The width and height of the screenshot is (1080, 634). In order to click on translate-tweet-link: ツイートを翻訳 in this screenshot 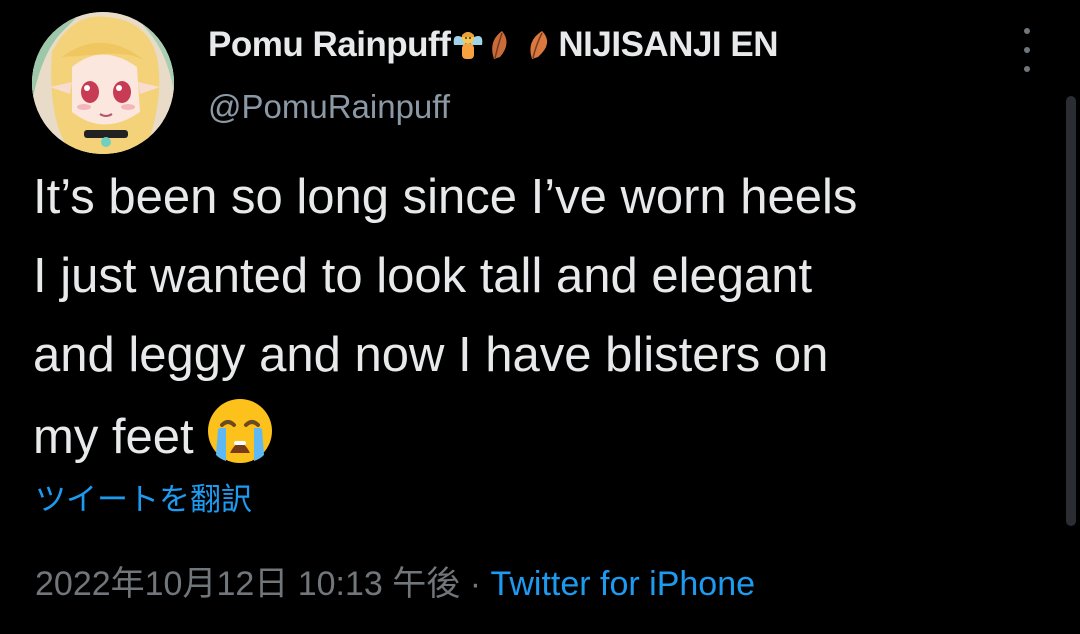, I will do `click(143, 496)`.